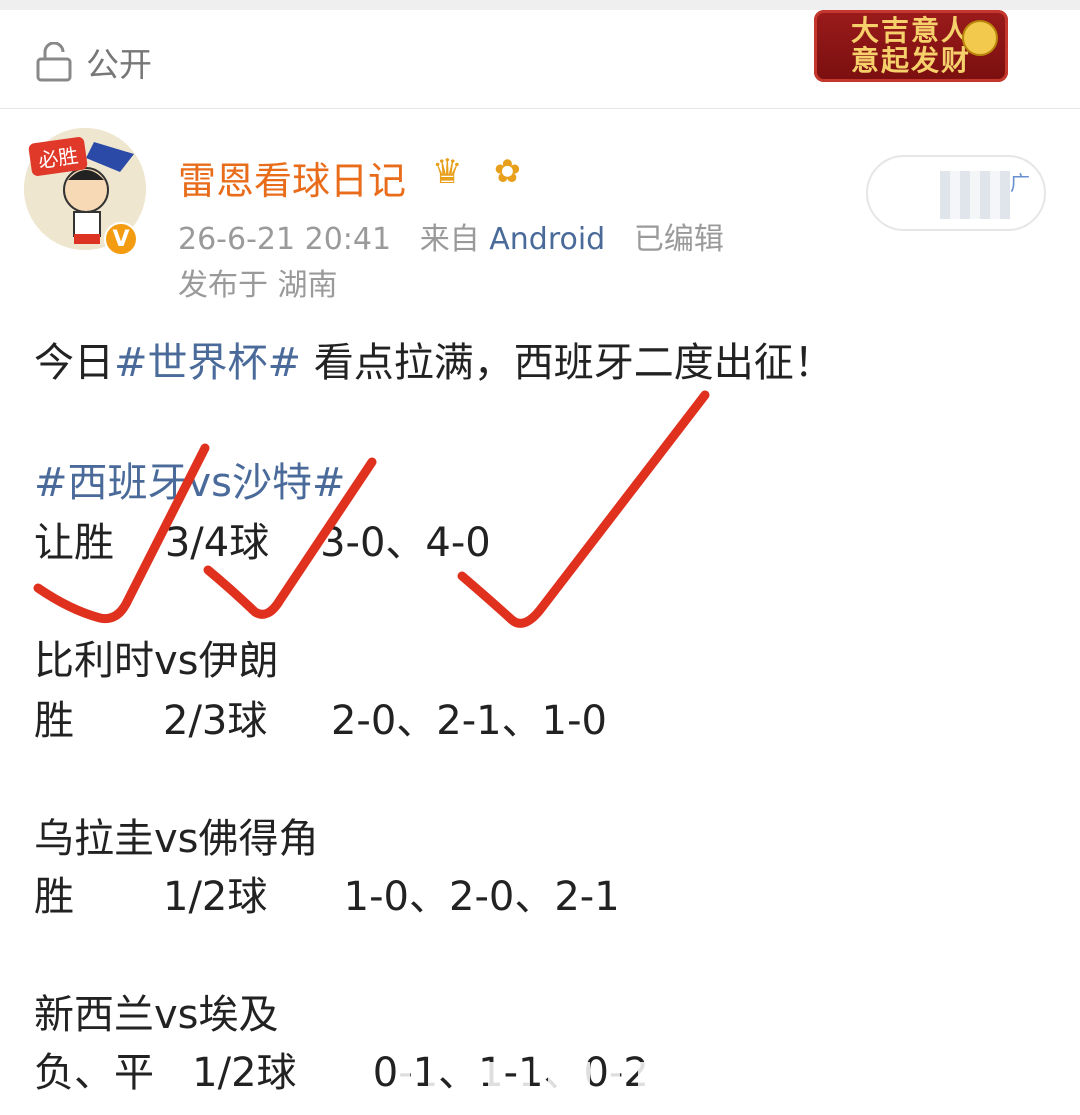  What do you see at coordinates (262, 543) in the screenshot?
I see `match1-prediction: 让胜 3/4球 3-0、4-0` at bounding box center [262, 543].